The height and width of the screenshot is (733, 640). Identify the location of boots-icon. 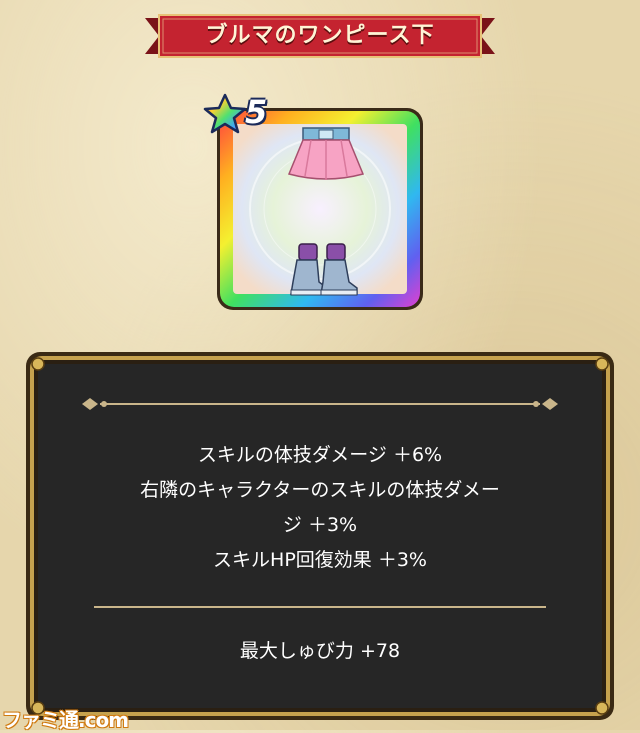
(324, 269).